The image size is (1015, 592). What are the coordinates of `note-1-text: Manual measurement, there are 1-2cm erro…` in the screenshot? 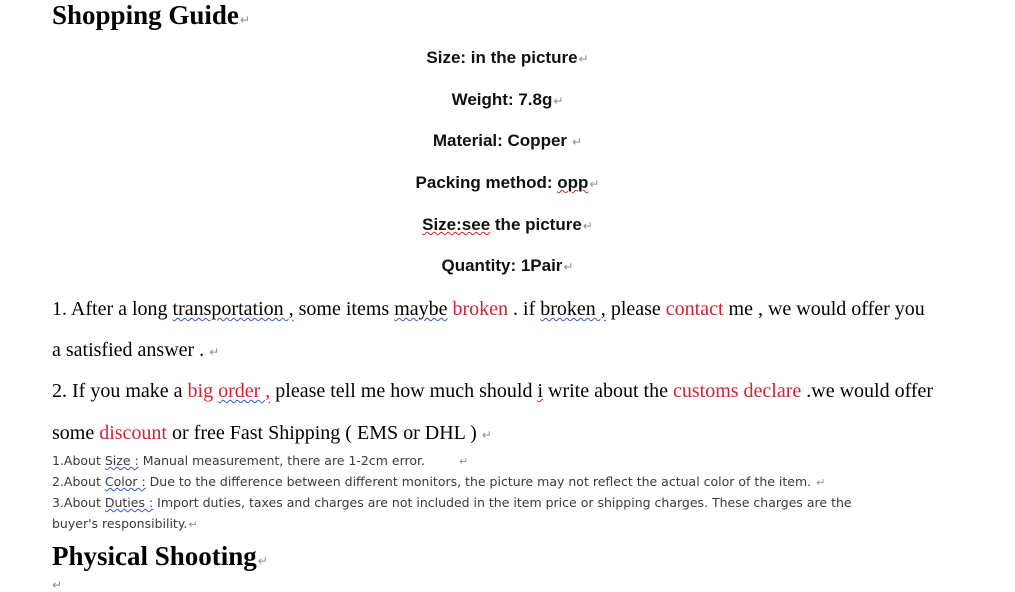 It's located at (281, 460).